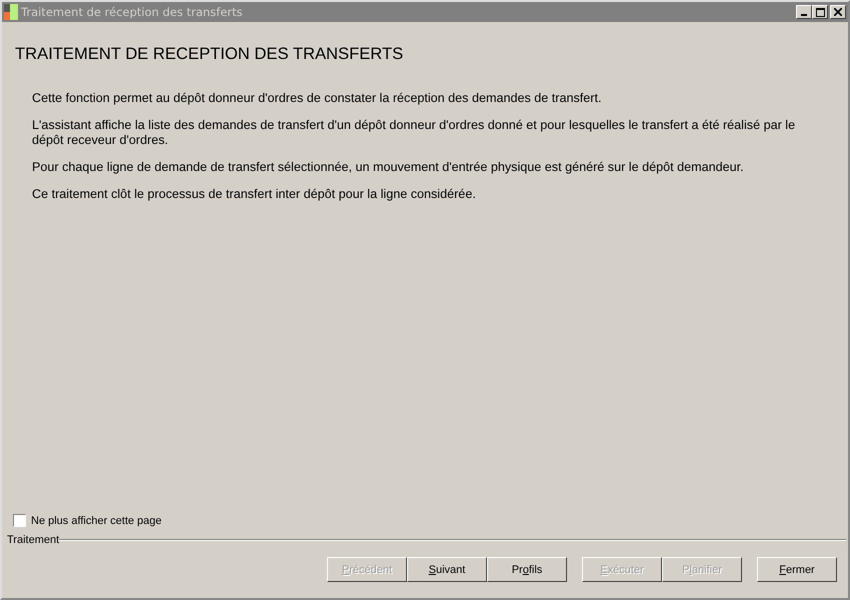 The height and width of the screenshot is (600, 850). Describe the element at coordinates (447, 569) in the screenshot. I see `wizard-button: Suivant` at that location.